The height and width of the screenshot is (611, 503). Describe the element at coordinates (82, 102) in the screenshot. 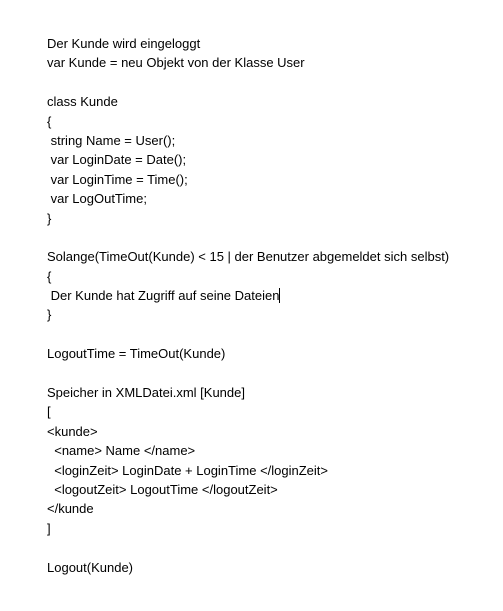

I see `text-line: class Kunde` at that location.